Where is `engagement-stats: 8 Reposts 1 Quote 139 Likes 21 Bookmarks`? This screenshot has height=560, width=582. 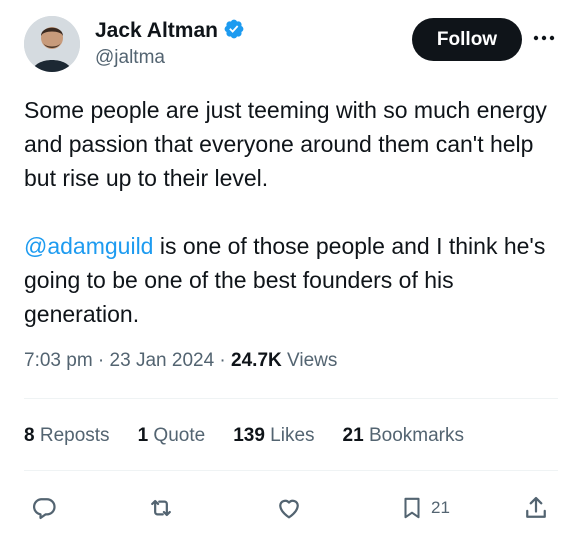 engagement-stats: 8 Reposts 1 Quote 139 Likes 21 Bookmarks is located at coordinates (244, 436).